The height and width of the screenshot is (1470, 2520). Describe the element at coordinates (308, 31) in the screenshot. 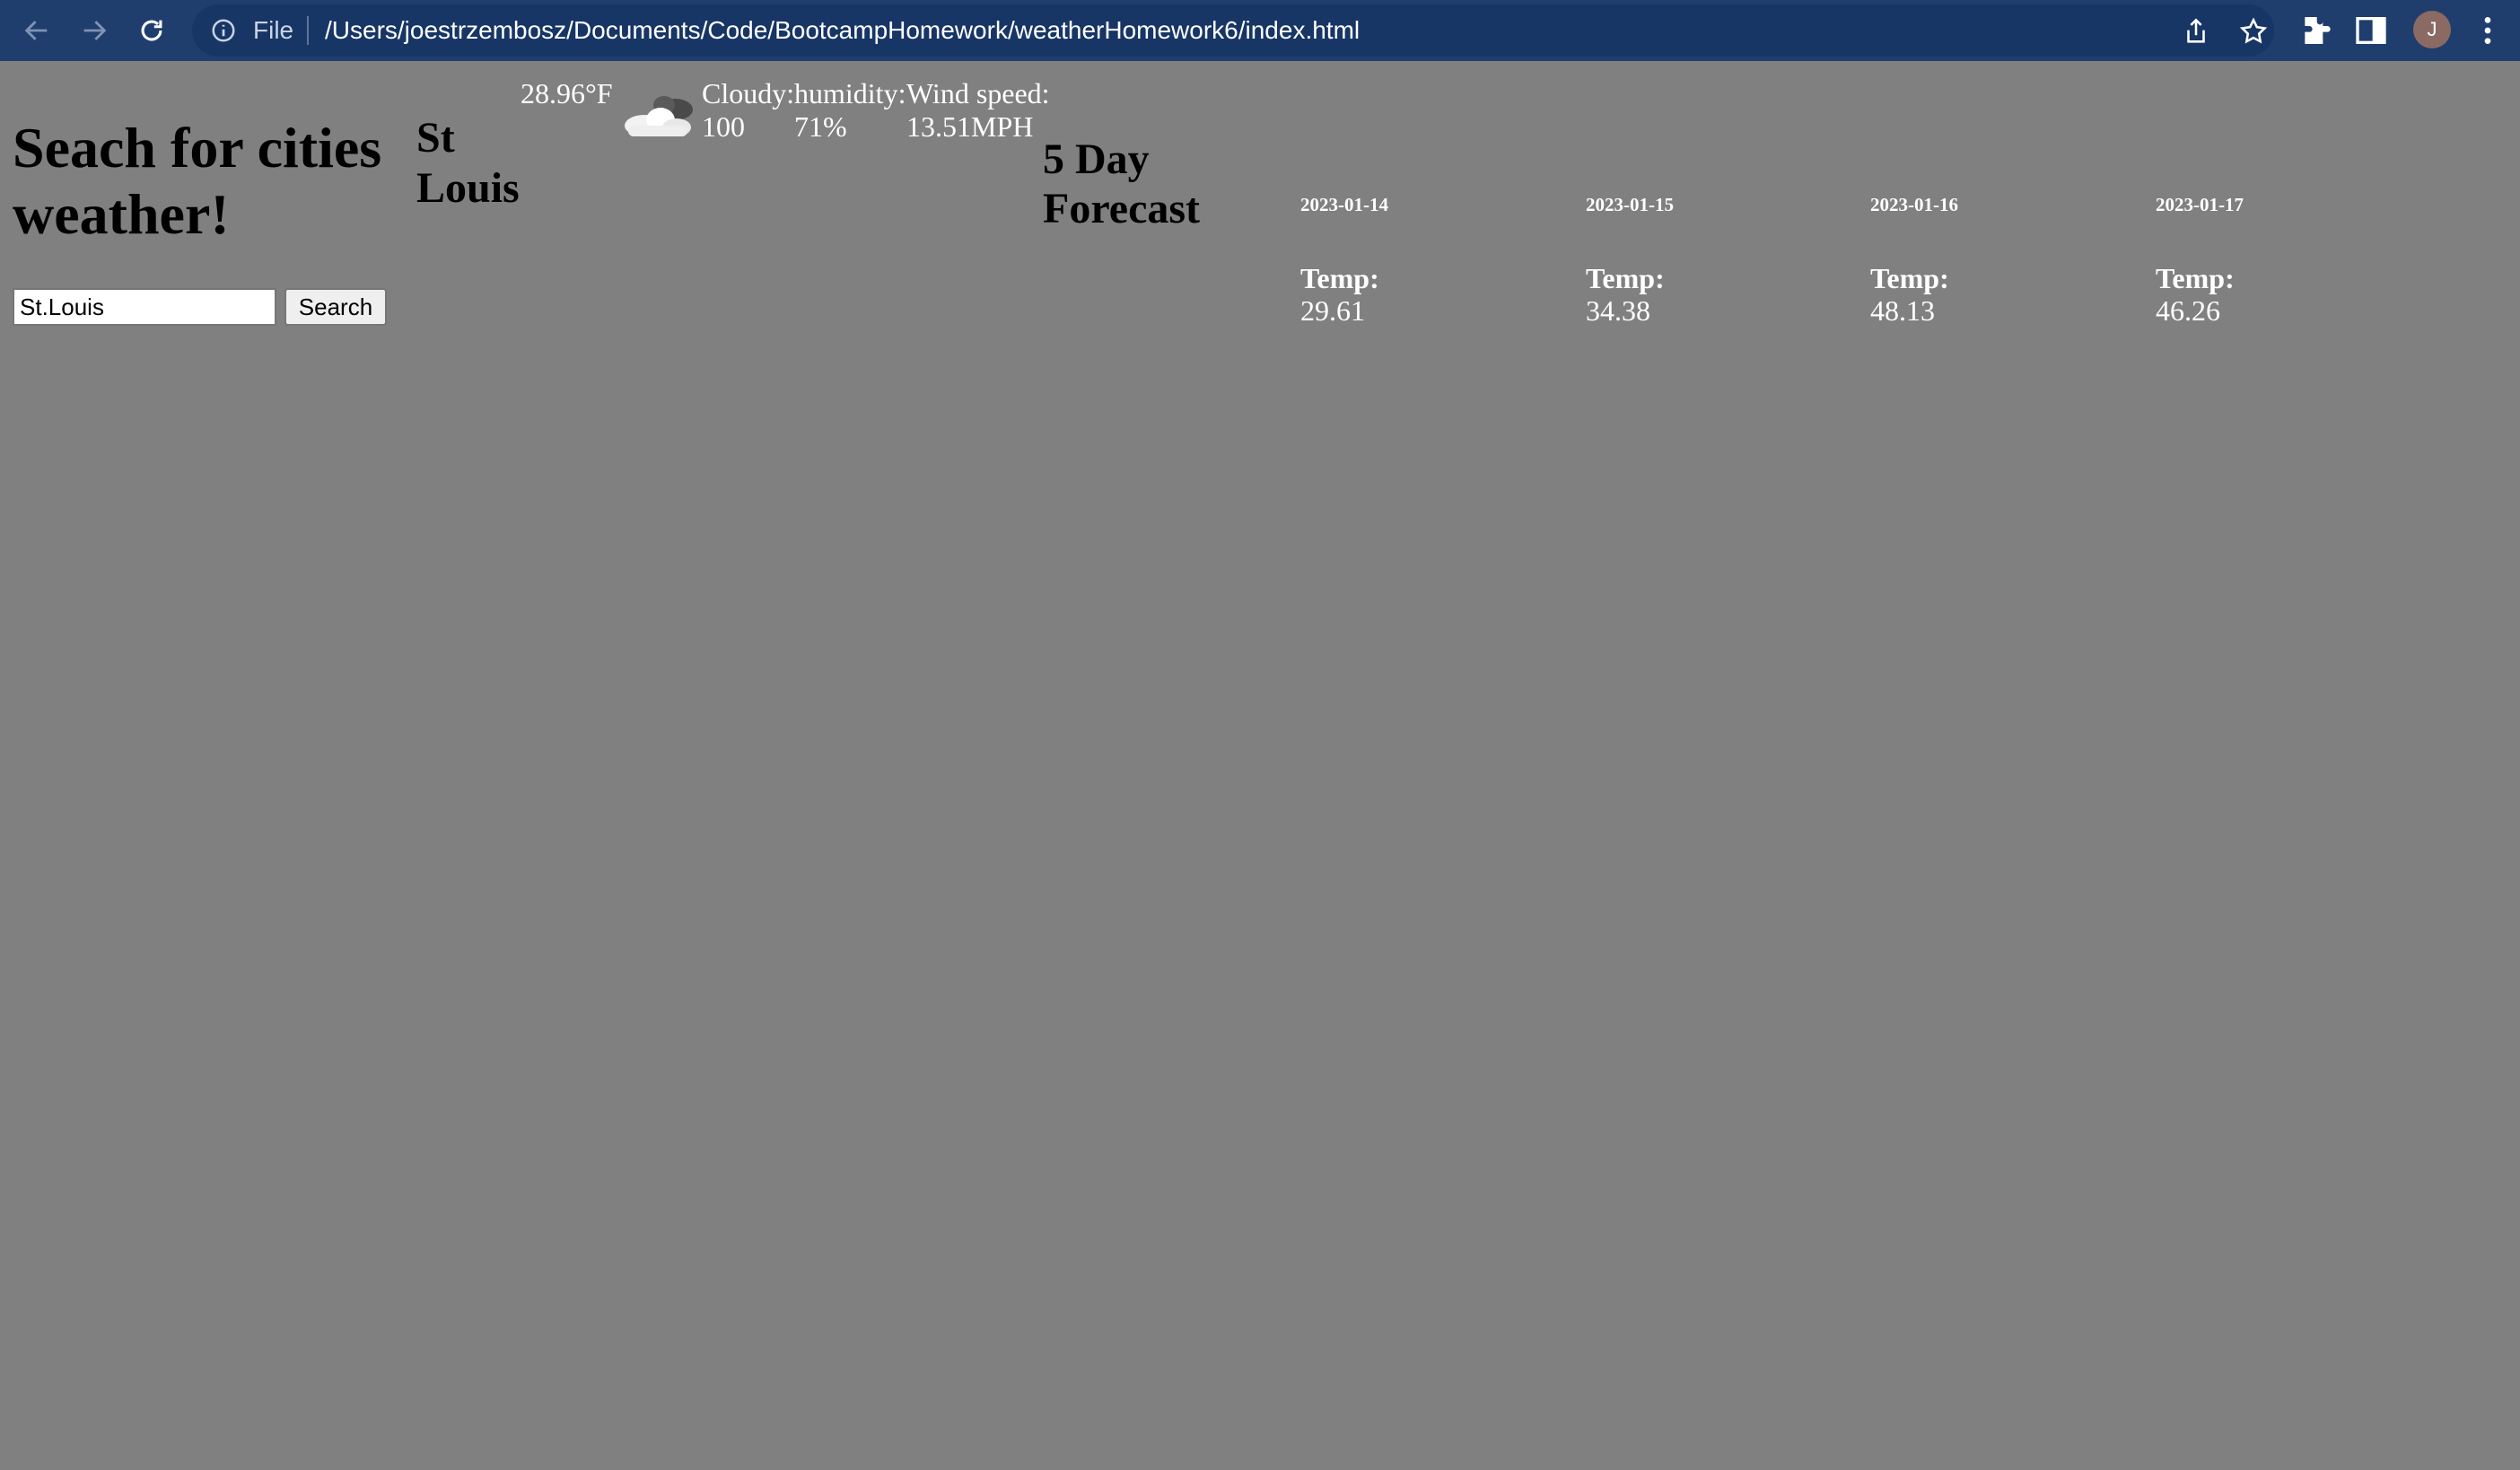

I see `address-divider` at that location.